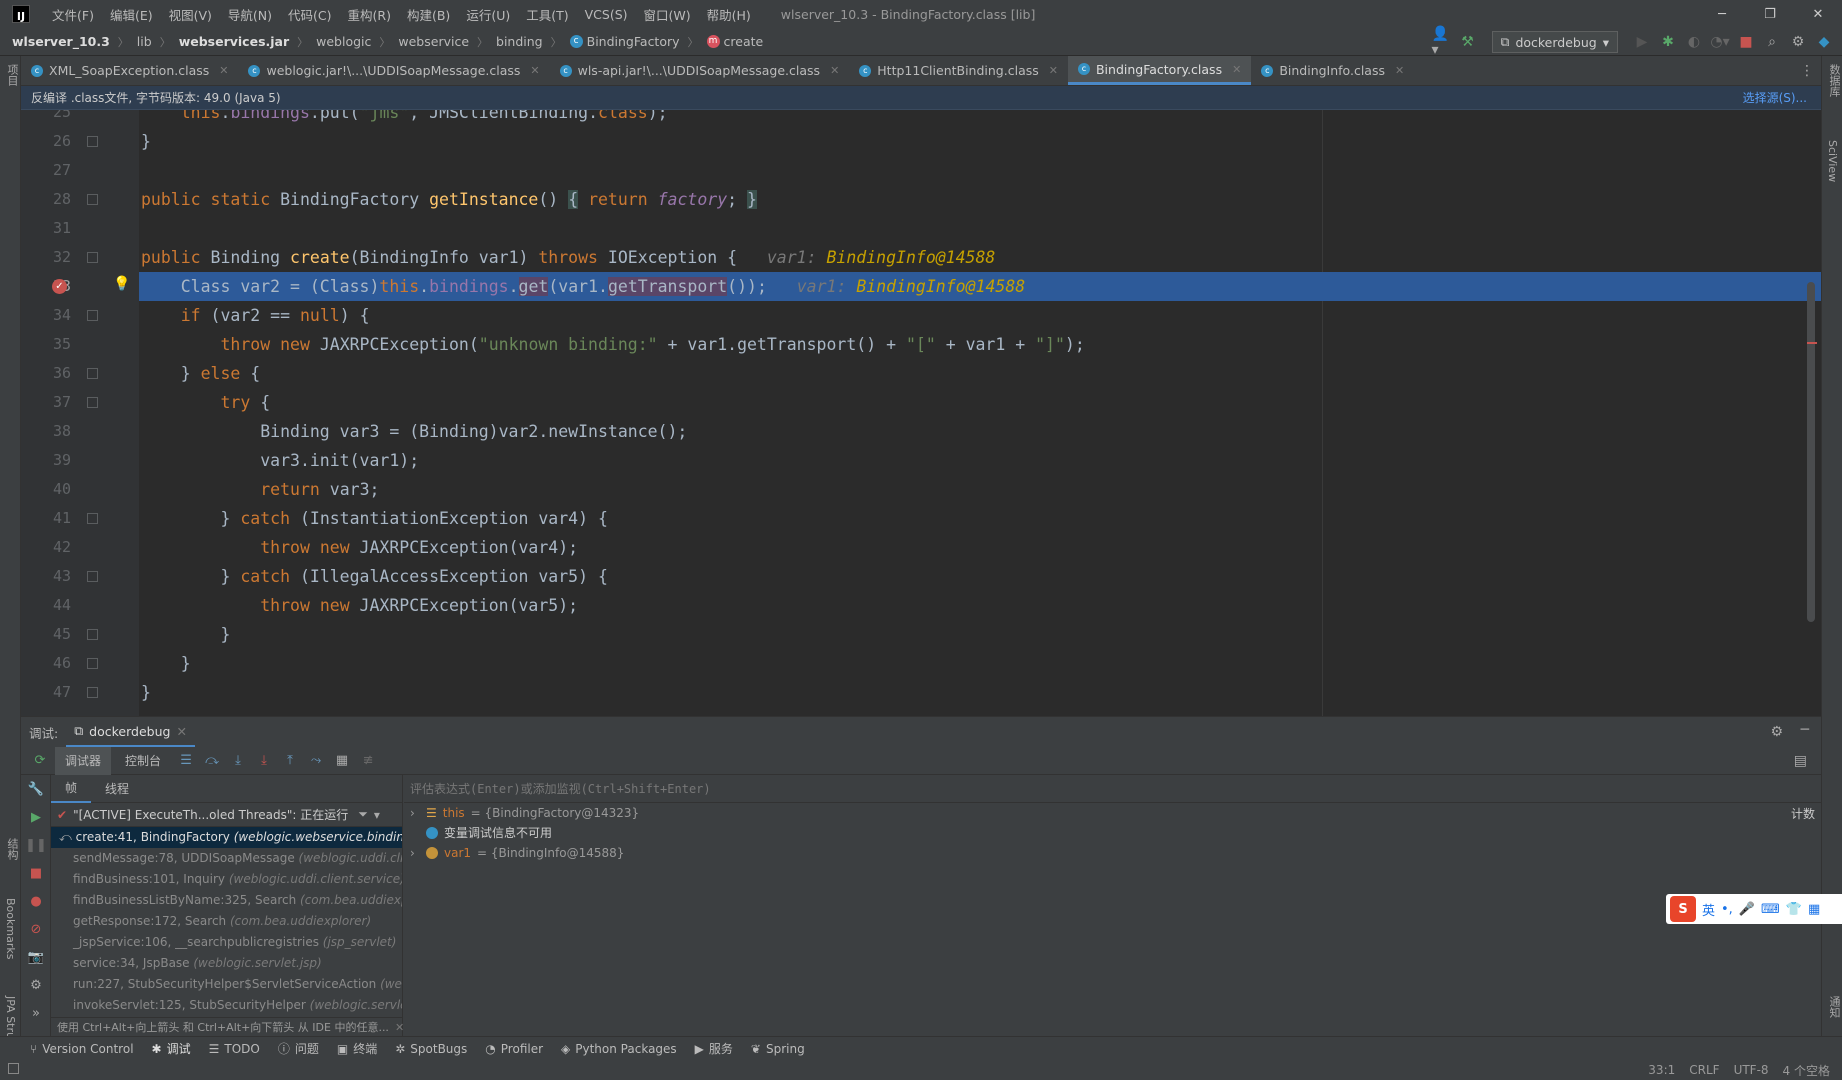  I want to click on apps-grid-icon: ▦, so click(1814, 909).